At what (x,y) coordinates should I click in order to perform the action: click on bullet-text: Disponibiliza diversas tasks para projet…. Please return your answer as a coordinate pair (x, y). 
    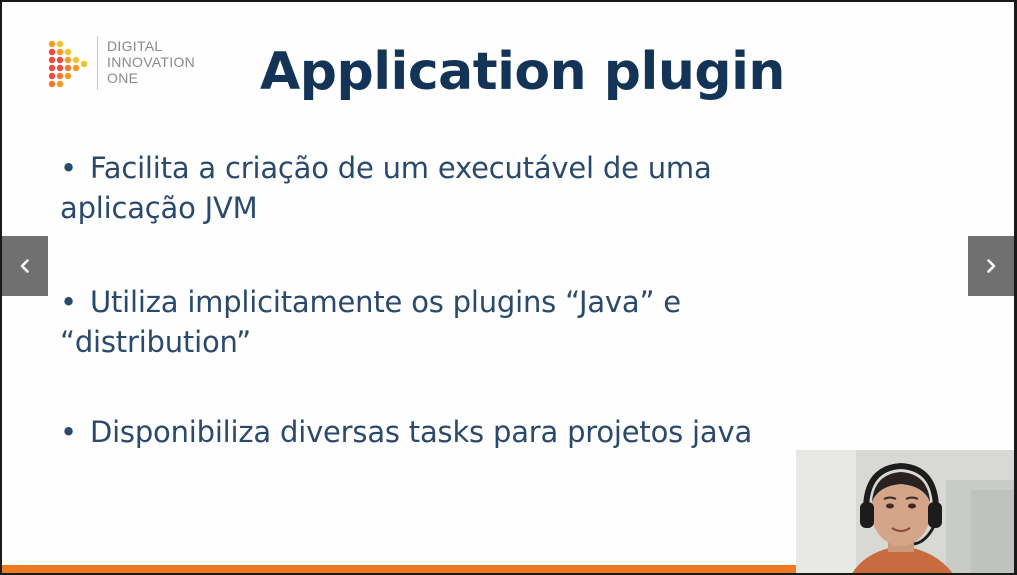
    Looking at the image, I should click on (421, 432).